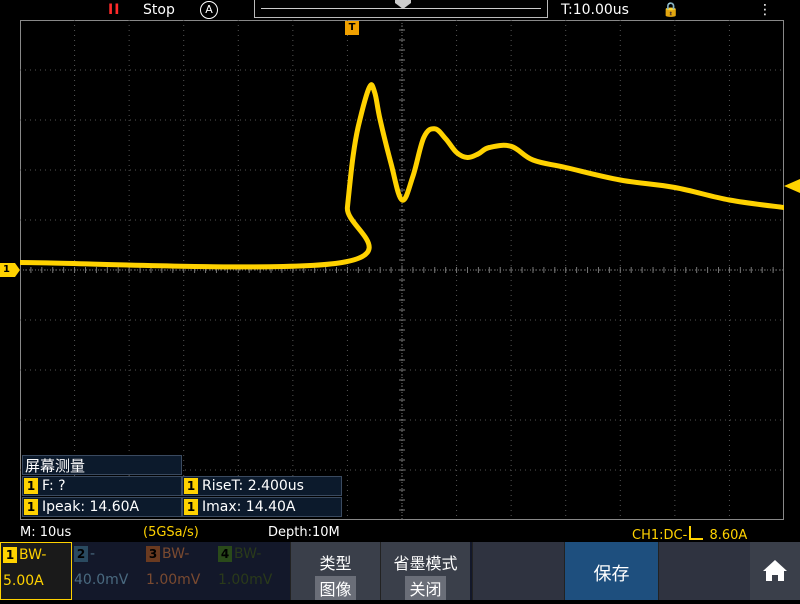  What do you see at coordinates (171, 532) in the screenshot?
I see `sample-rate-readout: (5GSa/s)` at bounding box center [171, 532].